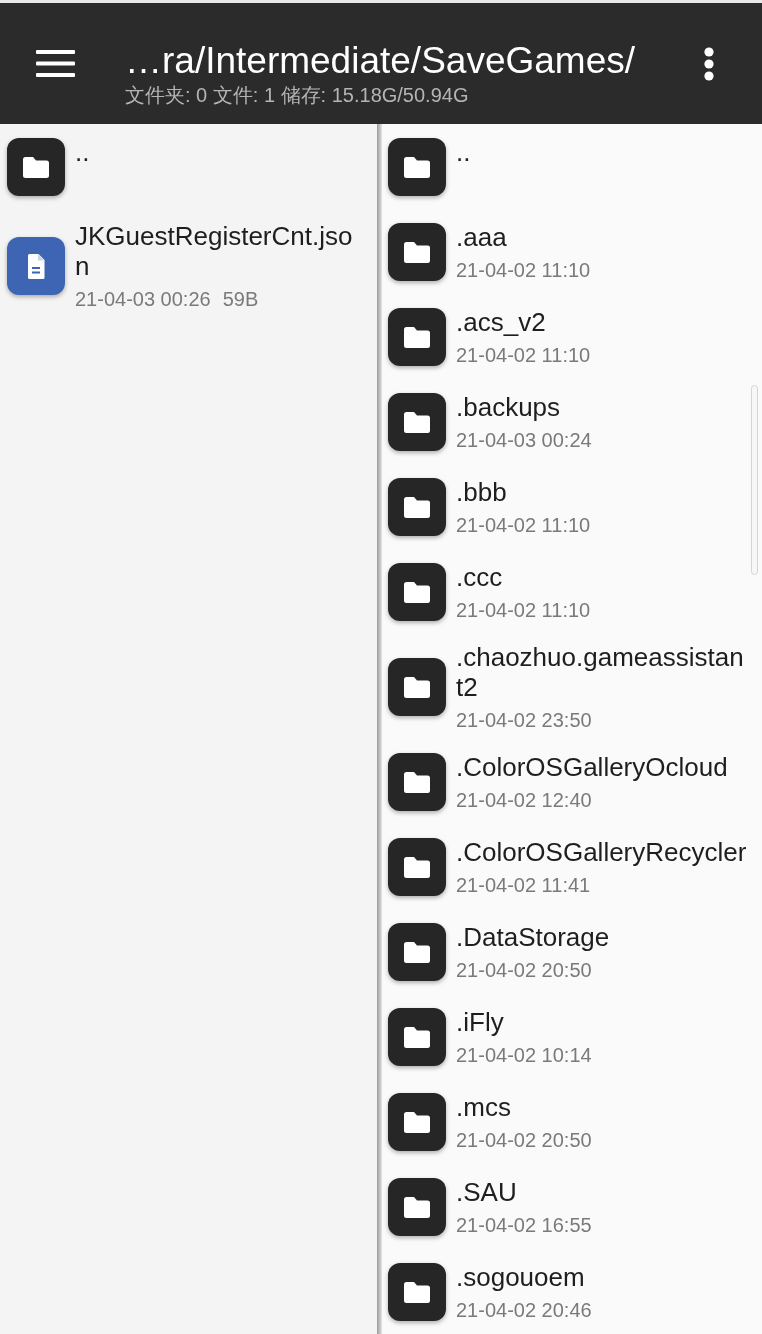 This screenshot has width=762, height=1334. Describe the element at coordinates (603, 851) in the screenshot. I see `file-name: .ColorOSGalleryRecycler` at that location.